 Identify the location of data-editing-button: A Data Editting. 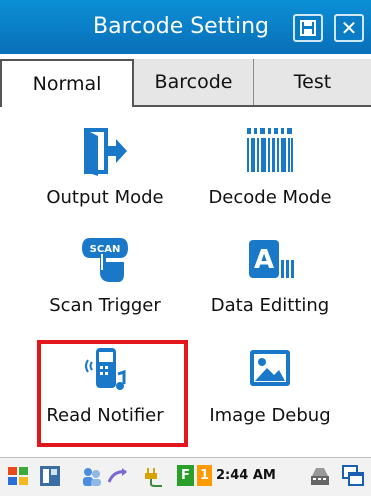
(270, 284).